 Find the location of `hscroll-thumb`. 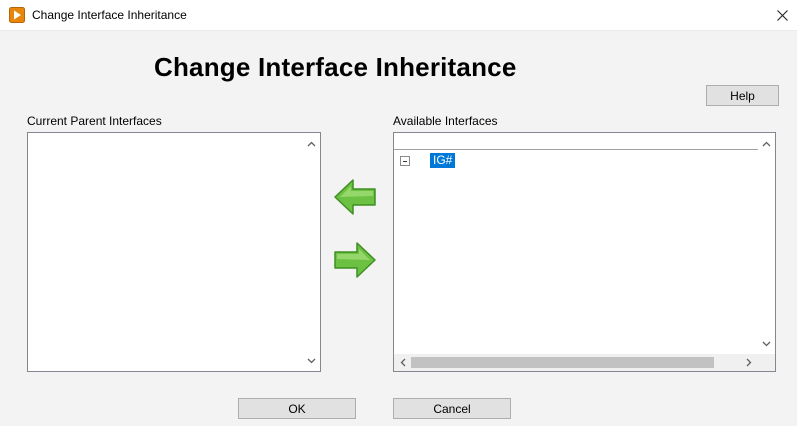

hscroll-thumb is located at coordinates (562, 362).